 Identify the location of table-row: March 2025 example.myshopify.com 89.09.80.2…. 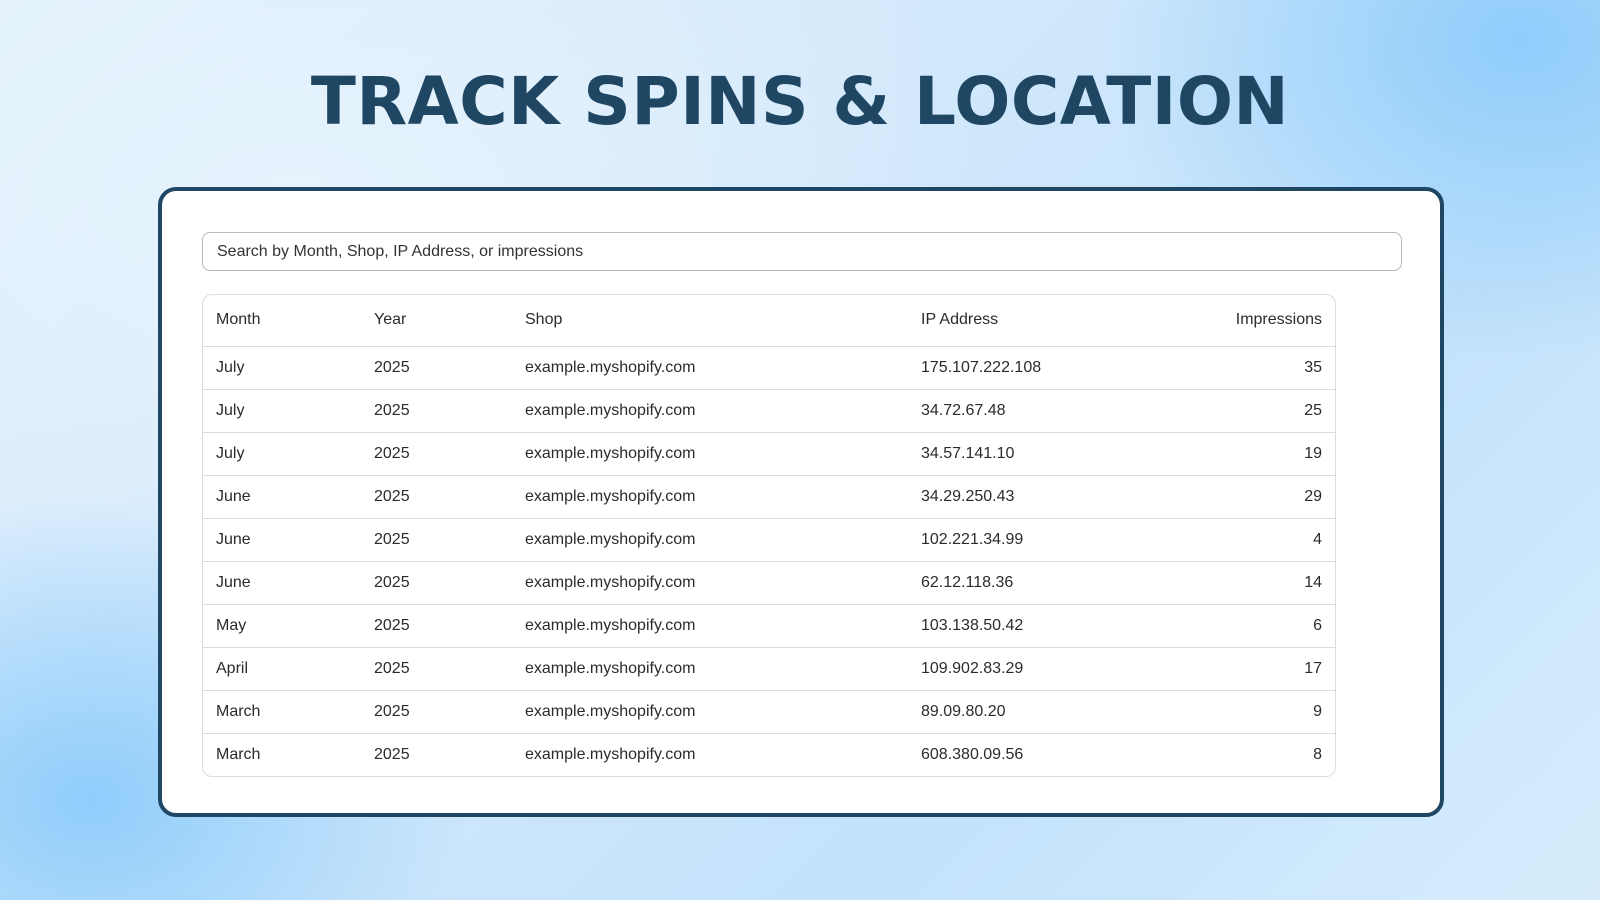
(769, 711).